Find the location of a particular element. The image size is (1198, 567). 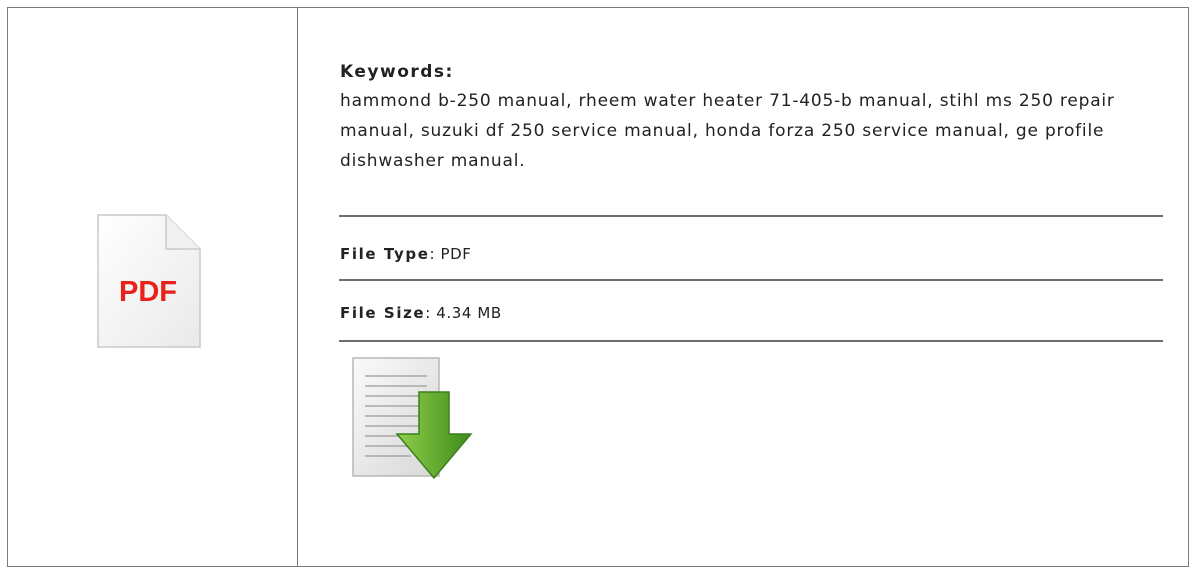

download-document-icon is located at coordinates (413, 418).